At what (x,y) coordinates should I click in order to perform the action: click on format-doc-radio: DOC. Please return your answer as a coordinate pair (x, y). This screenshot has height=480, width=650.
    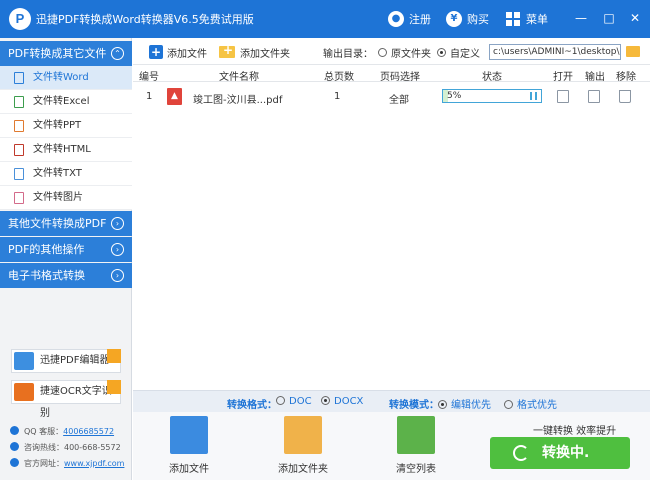
    Looking at the image, I should click on (294, 401).